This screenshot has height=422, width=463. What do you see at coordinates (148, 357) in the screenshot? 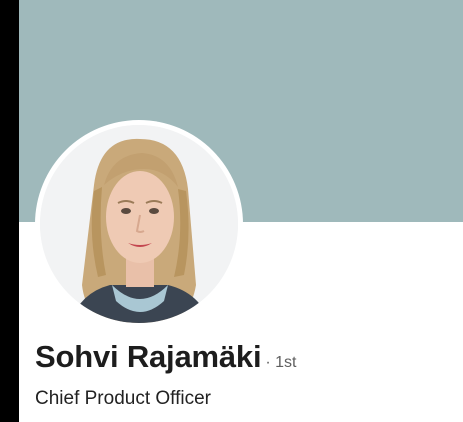
I see `profile-name: Sohvi Rajamäki` at bounding box center [148, 357].